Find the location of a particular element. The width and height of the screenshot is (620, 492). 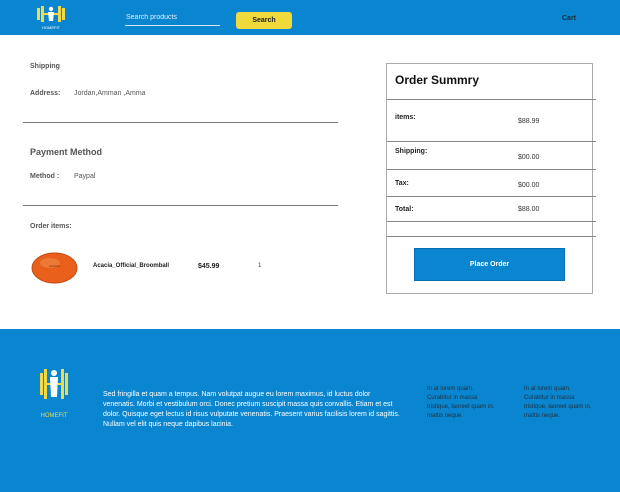

broomball-image: ACACIA is located at coordinates (54, 268).